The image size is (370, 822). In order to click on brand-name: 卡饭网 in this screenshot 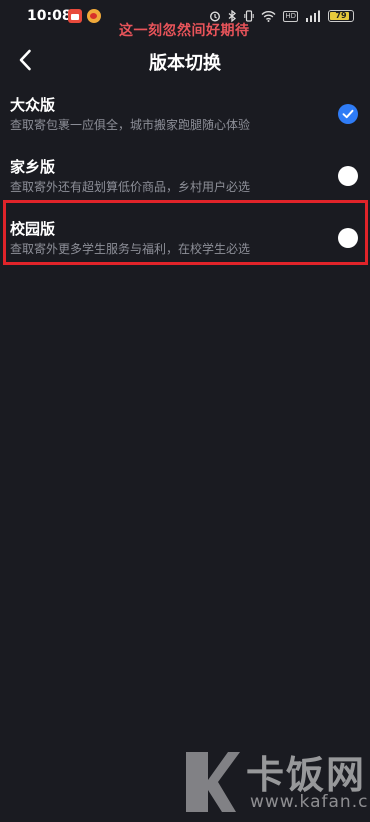, I will do `click(306, 775)`.